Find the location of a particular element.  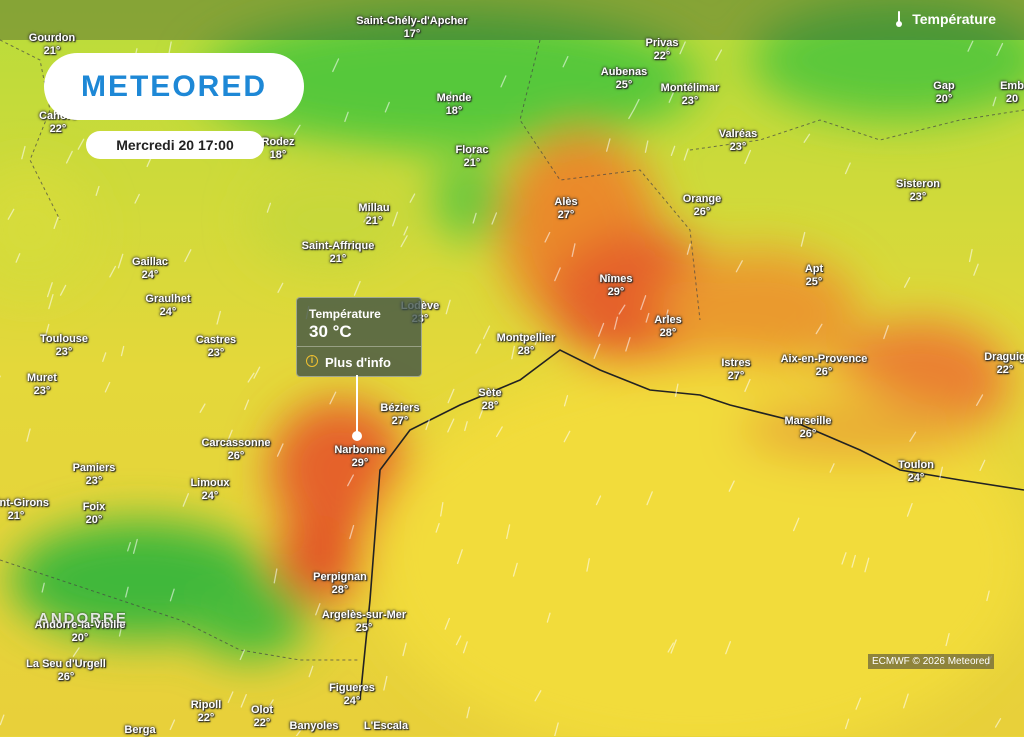

city-label: Valréas23° is located at coordinates (738, 141).